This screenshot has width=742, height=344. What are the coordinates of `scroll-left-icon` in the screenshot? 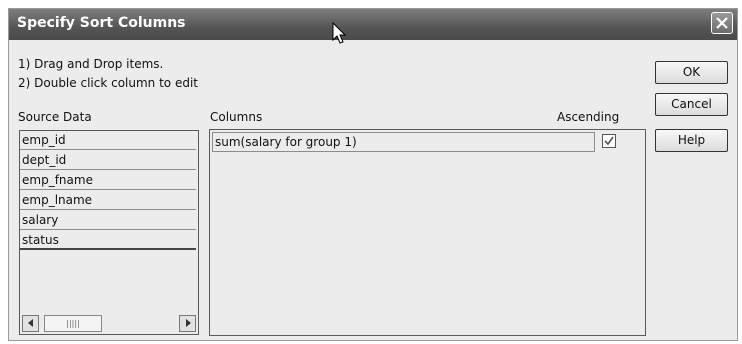 It's located at (30, 323).